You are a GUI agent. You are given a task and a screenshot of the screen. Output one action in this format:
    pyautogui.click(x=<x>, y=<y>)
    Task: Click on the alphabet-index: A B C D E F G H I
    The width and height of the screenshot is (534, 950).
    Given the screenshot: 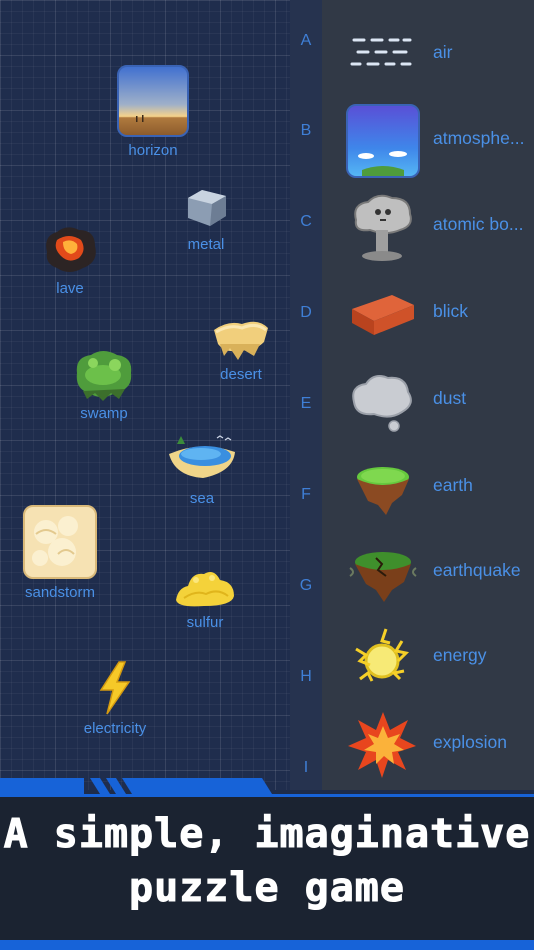 What is the action you would take?
    pyautogui.click(x=306, y=395)
    